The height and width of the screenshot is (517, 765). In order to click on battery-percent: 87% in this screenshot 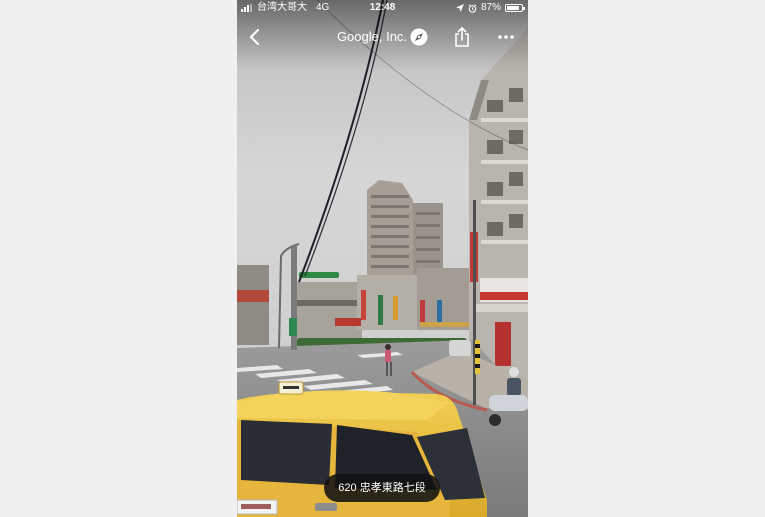, I will do `click(490, 7)`.